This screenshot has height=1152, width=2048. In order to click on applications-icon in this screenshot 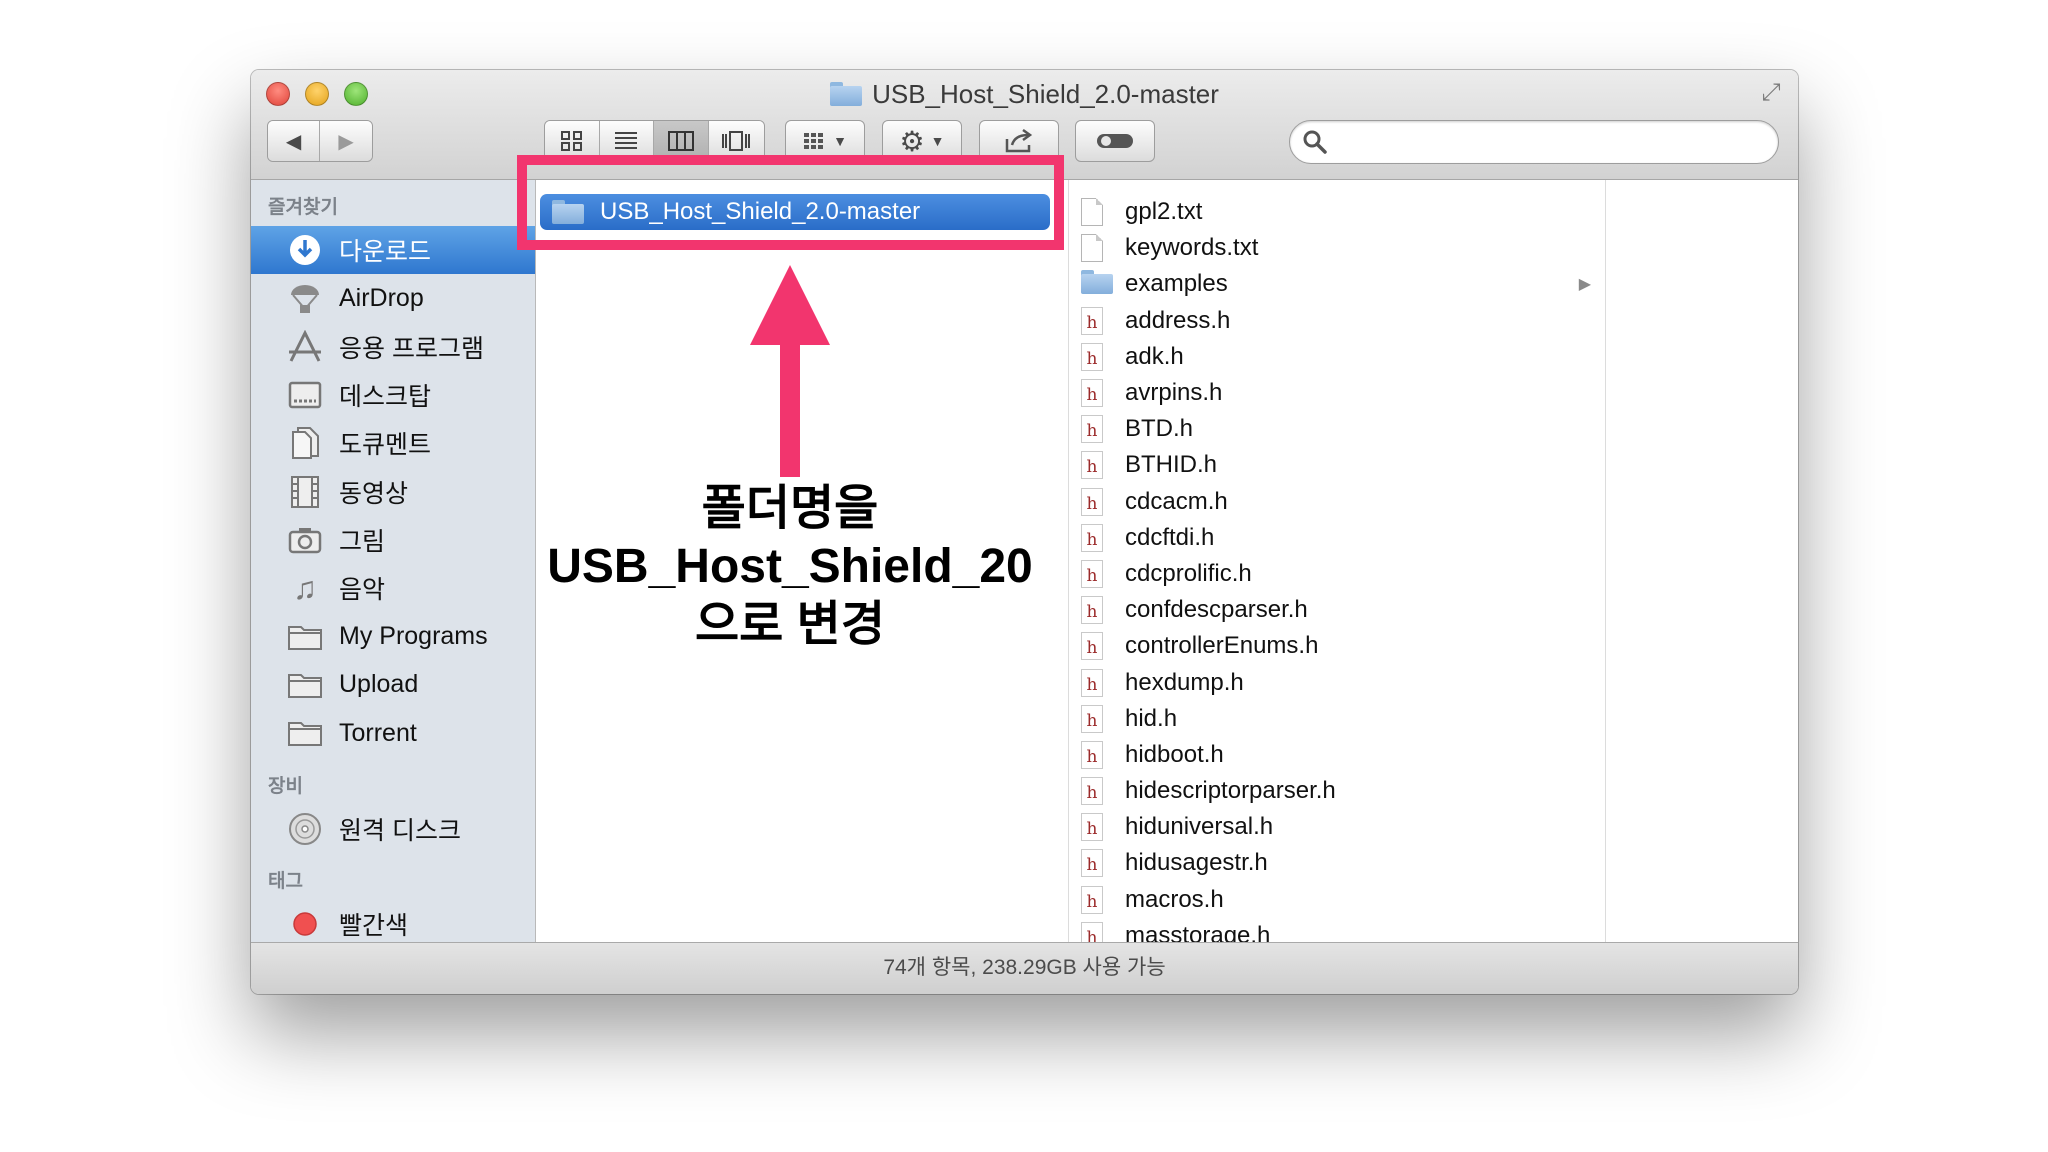, I will do `click(305, 346)`.